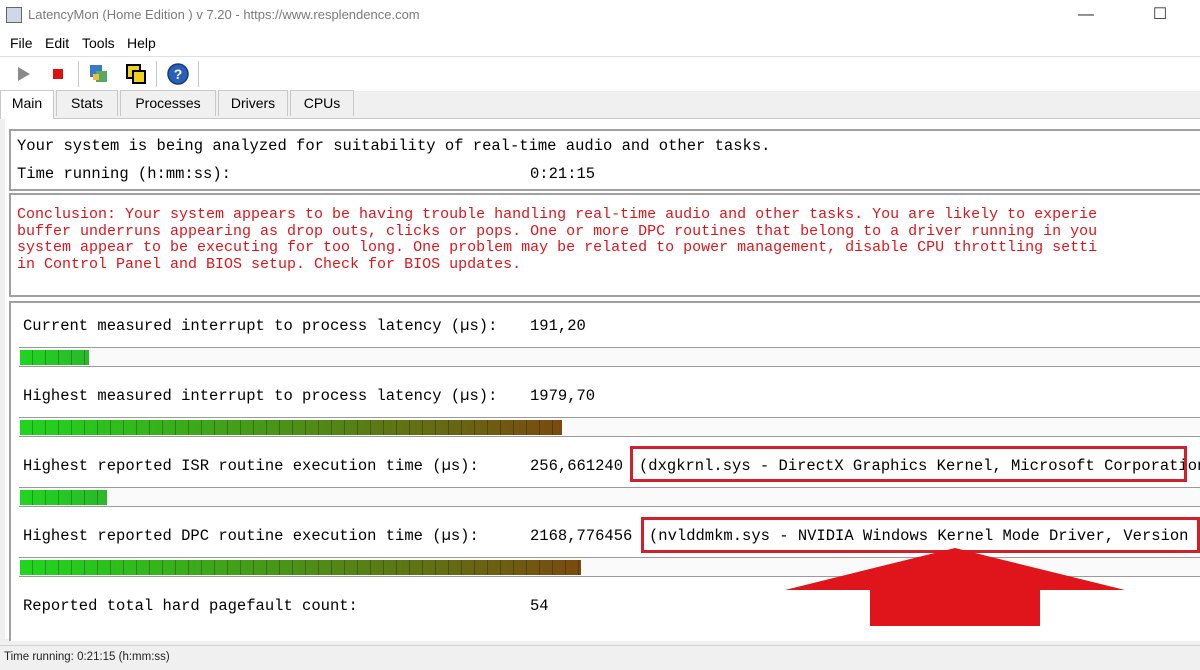 The height and width of the screenshot is (670, 1200). What do you see at coordinates (600, 43) in the screenshot?
I see `menu-bar: File Edit Tools Help` at bounding box center [600, 43].